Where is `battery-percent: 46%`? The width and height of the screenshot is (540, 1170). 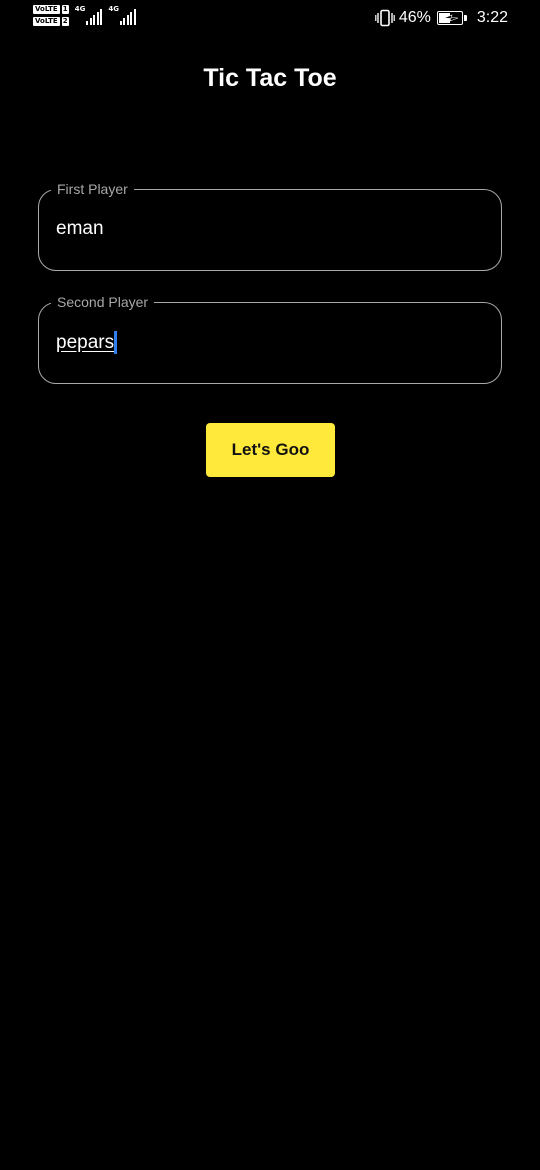 battery-percent: 46% is located at coordinates (414, 17).